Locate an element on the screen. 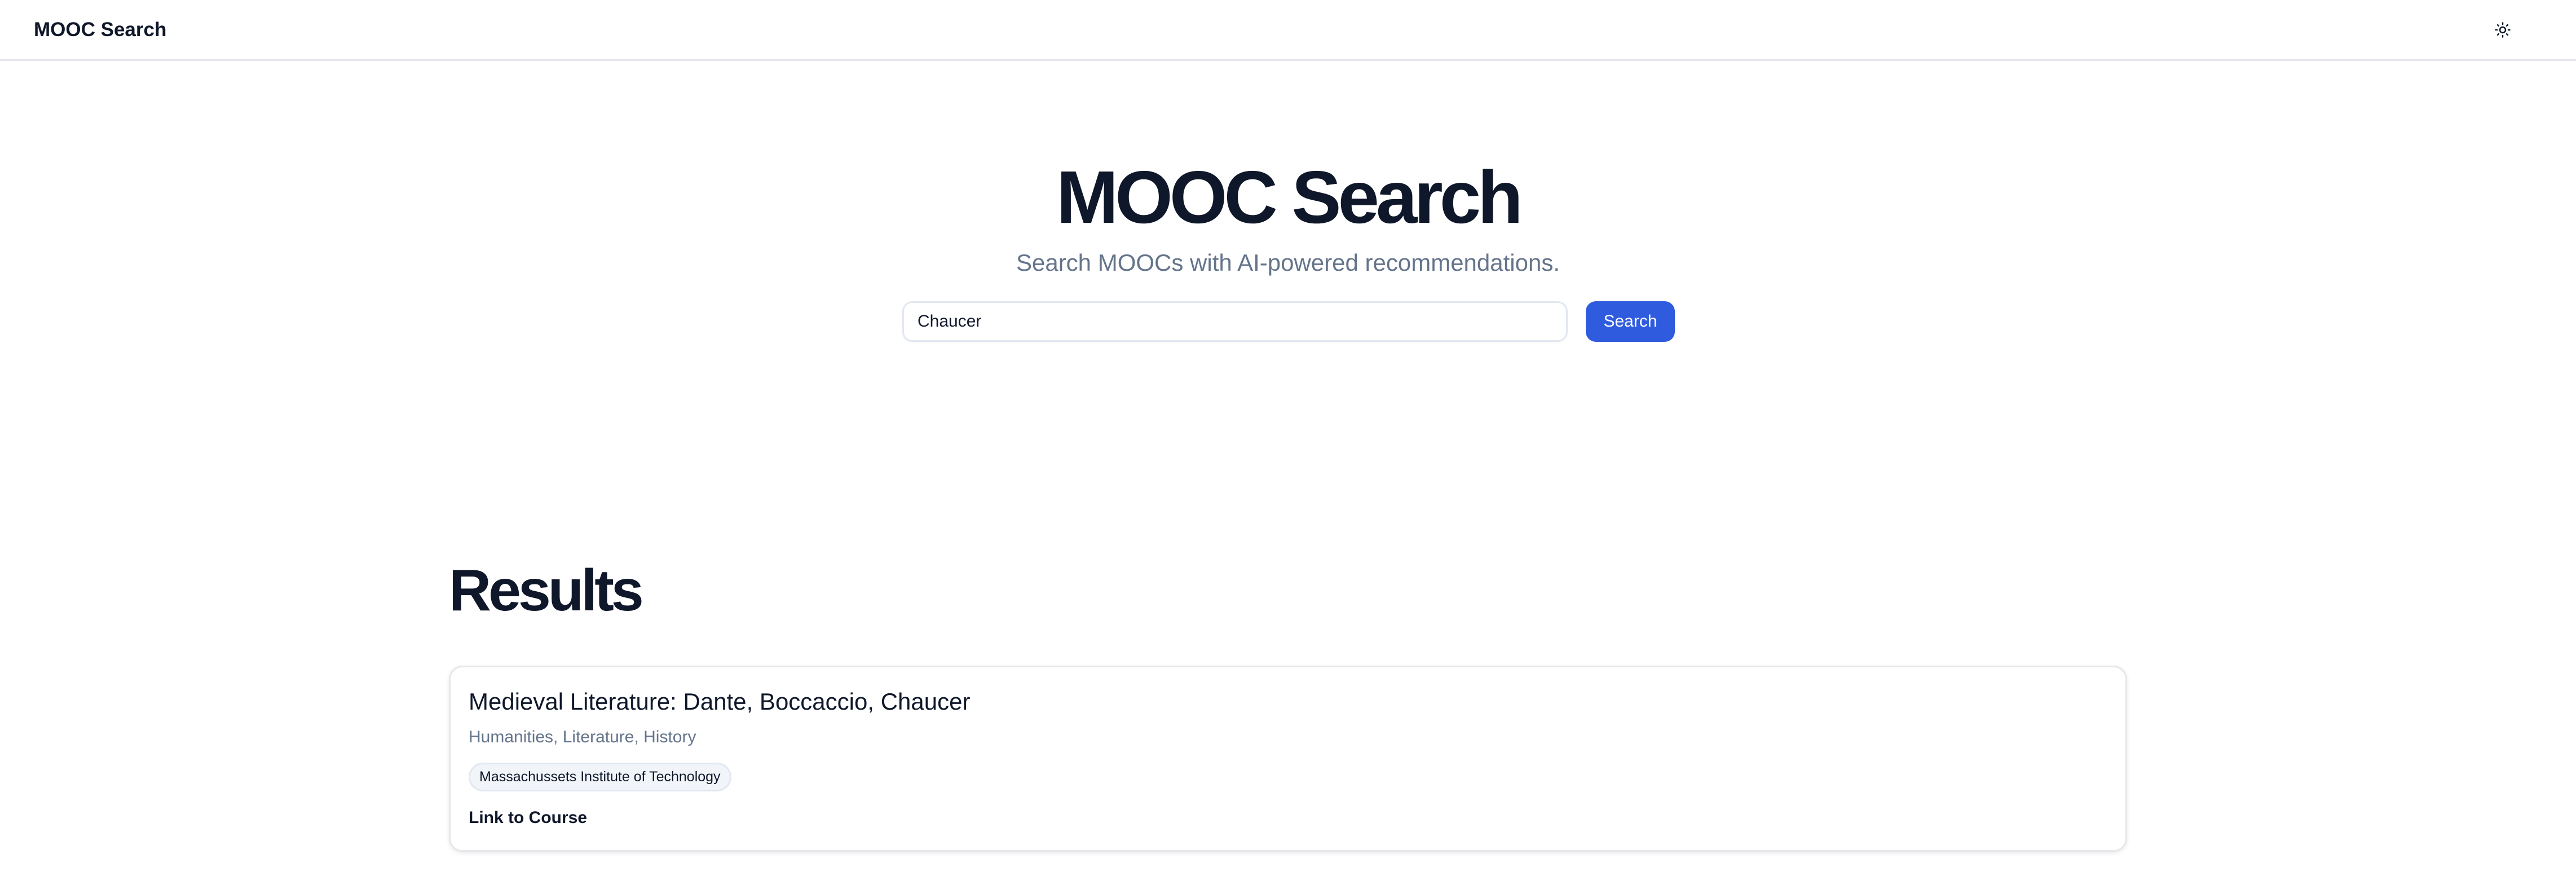  search-form: Search is located at coordinates (1288, 321).